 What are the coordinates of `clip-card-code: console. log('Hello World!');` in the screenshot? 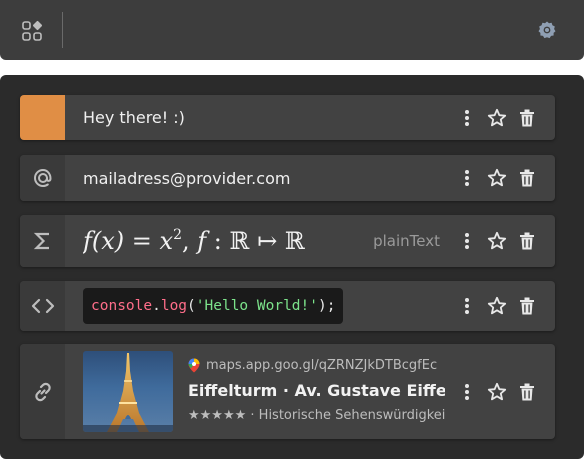 It's located at (287, 306).